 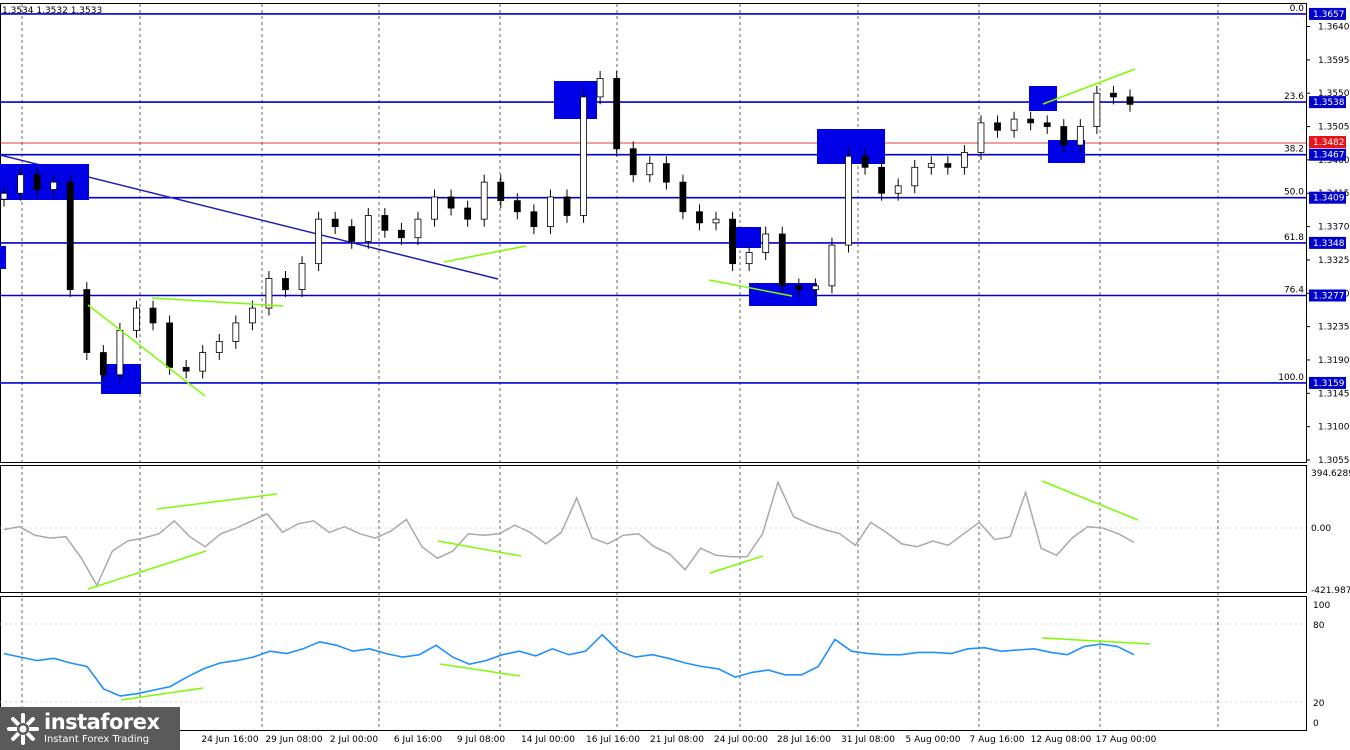 What do you see at coordinates (1294, 97) in the screenshot?
I see `fib-ratio-label: 23.6` at bounding box center [1294, 97].